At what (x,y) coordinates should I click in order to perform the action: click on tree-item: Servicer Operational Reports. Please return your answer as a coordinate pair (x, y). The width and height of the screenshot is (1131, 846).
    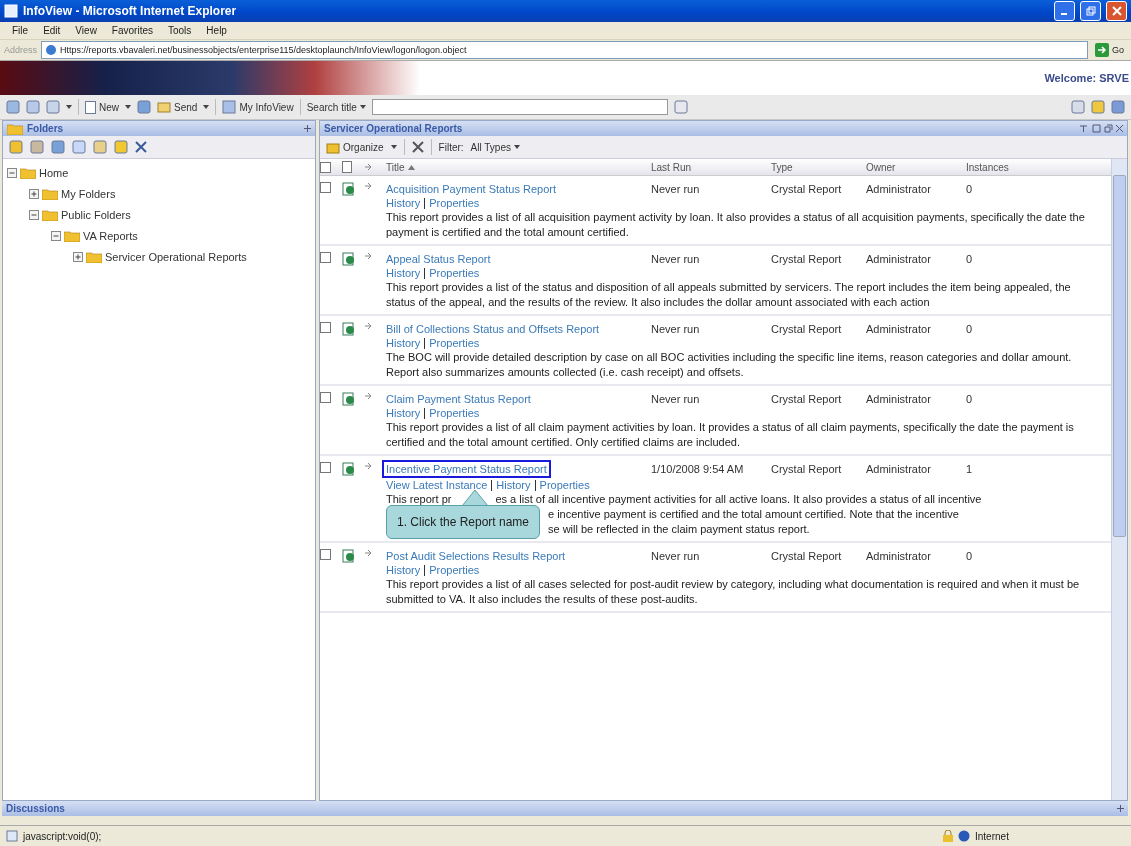
    Looking at the image, I should click on (176, 256).